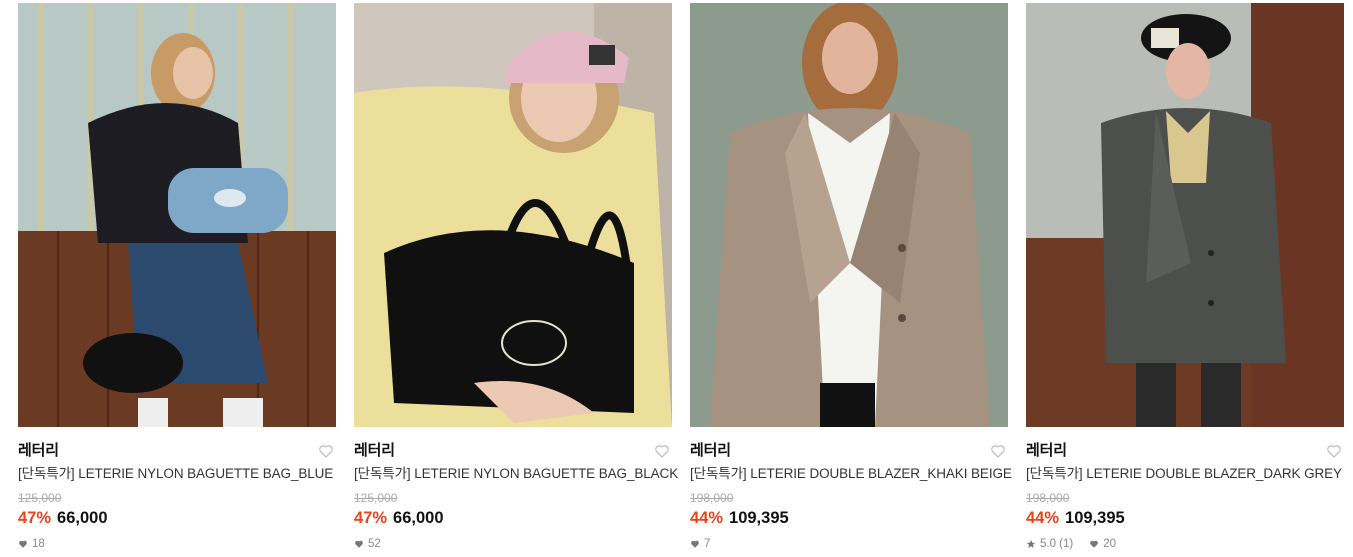 The width and height of the screenshot is (1353, 557). I want to click on meta-row: 52, so click(513, 544).